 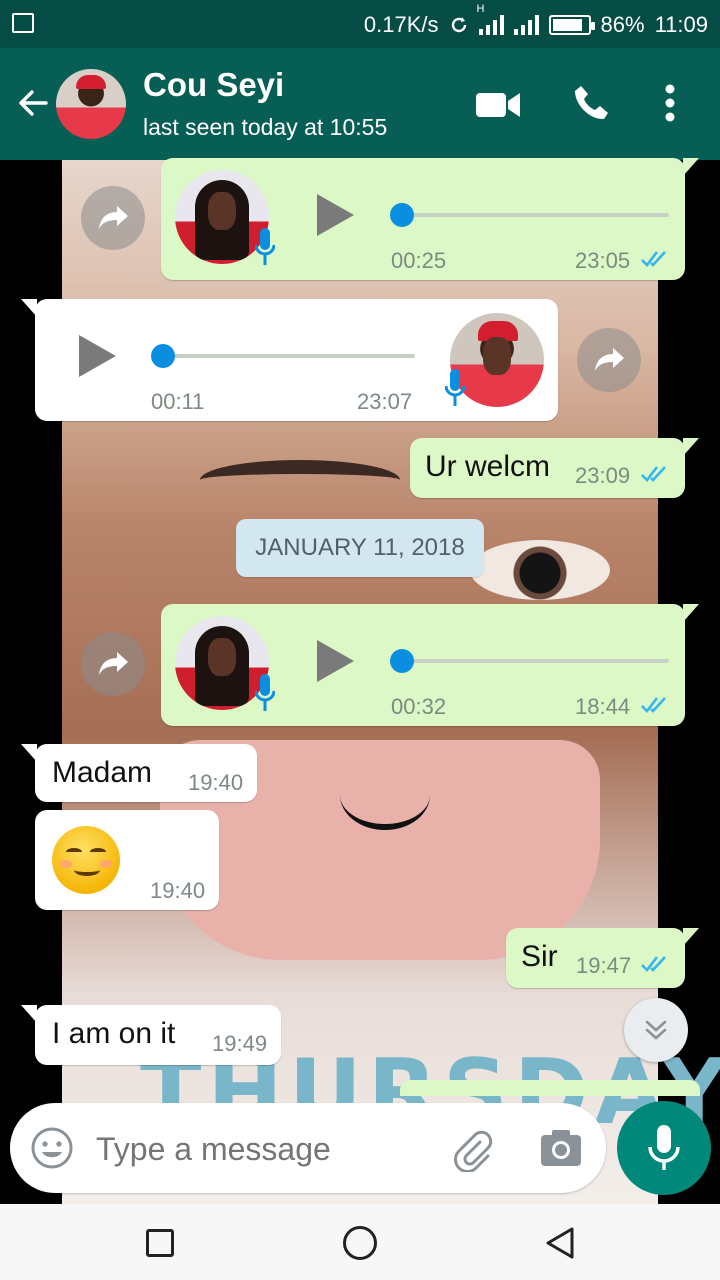 What do you see at coordinates (490, 19) in the screenshot?
I see `mobile-signal-icon: H` at bounding box center [490, 19].